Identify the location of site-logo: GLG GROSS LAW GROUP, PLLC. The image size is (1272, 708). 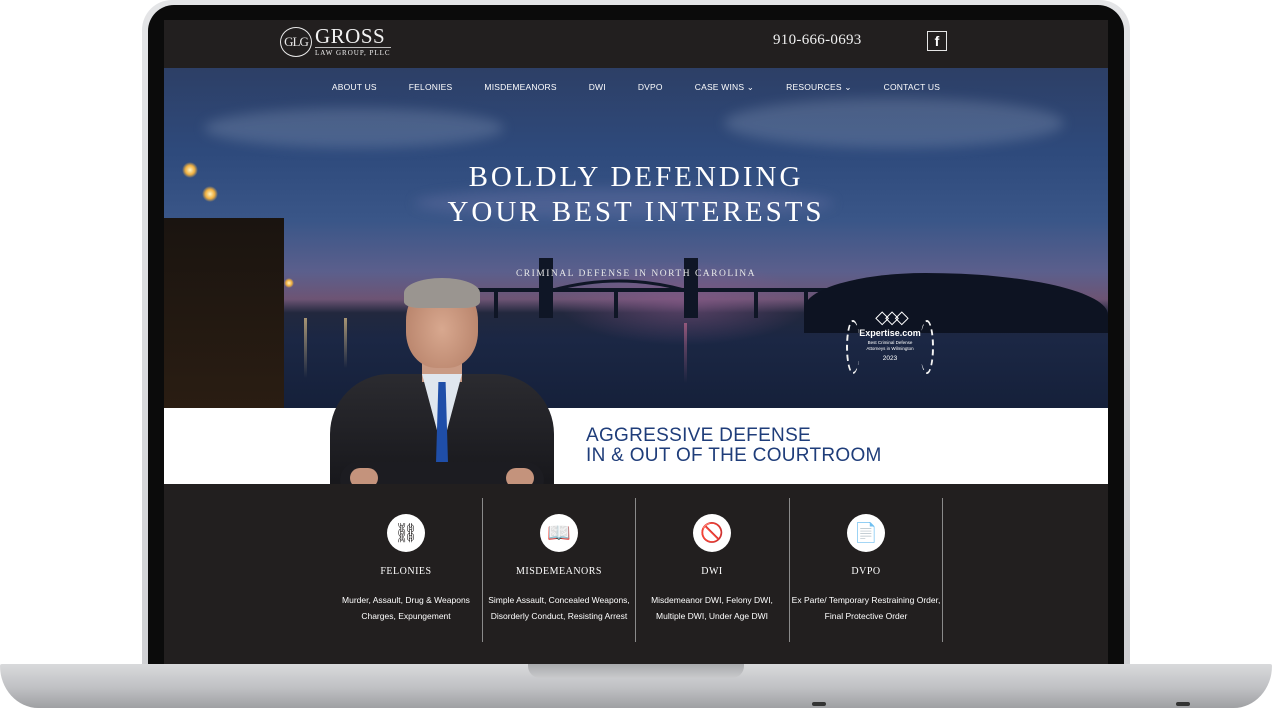
(335, 41).